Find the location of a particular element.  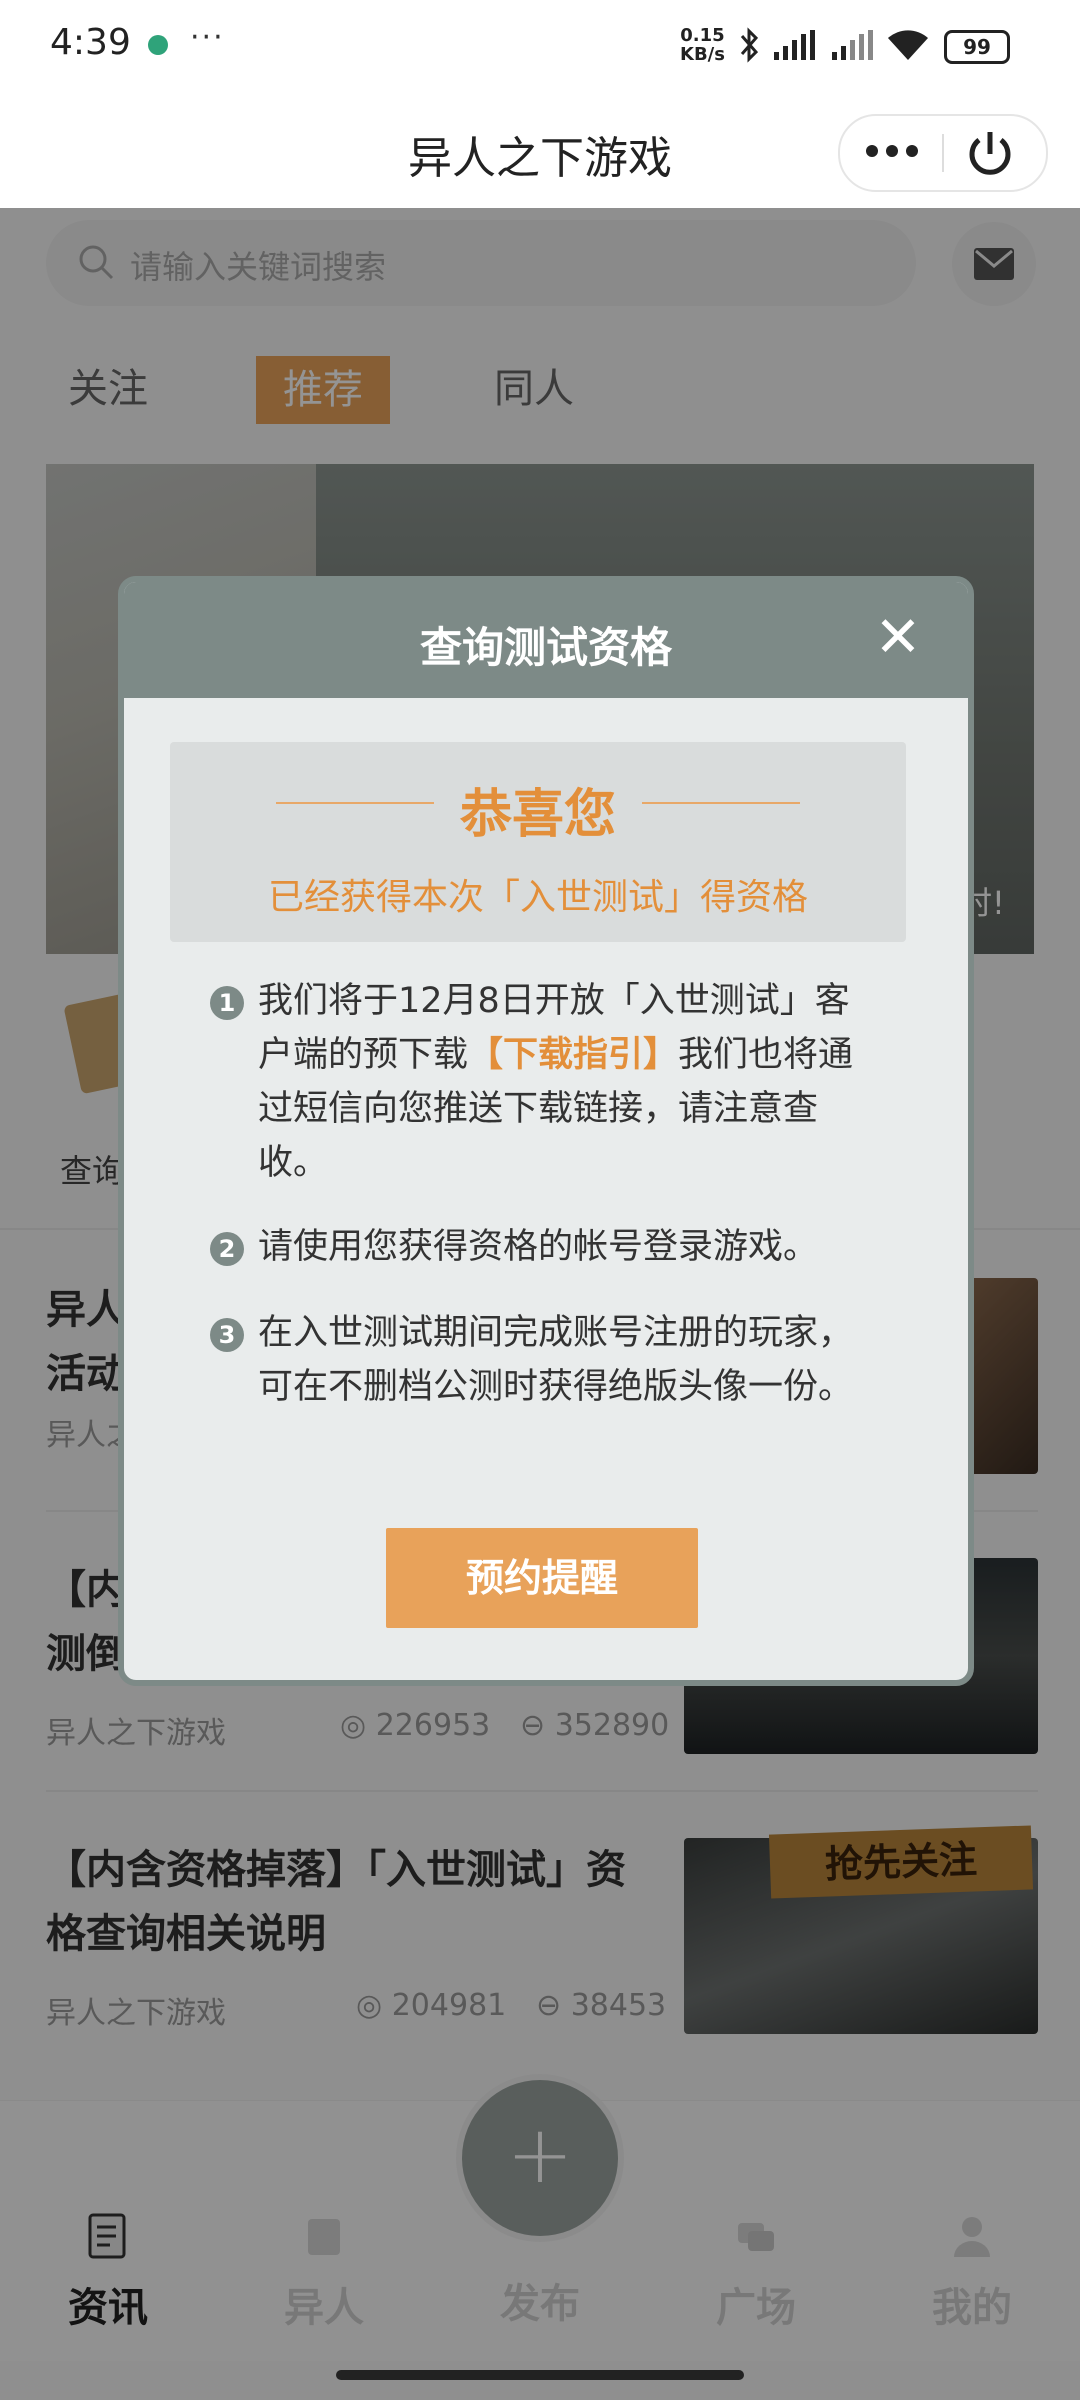

dialog-title: 查询测试资格 is located at coordinates (545, 647).